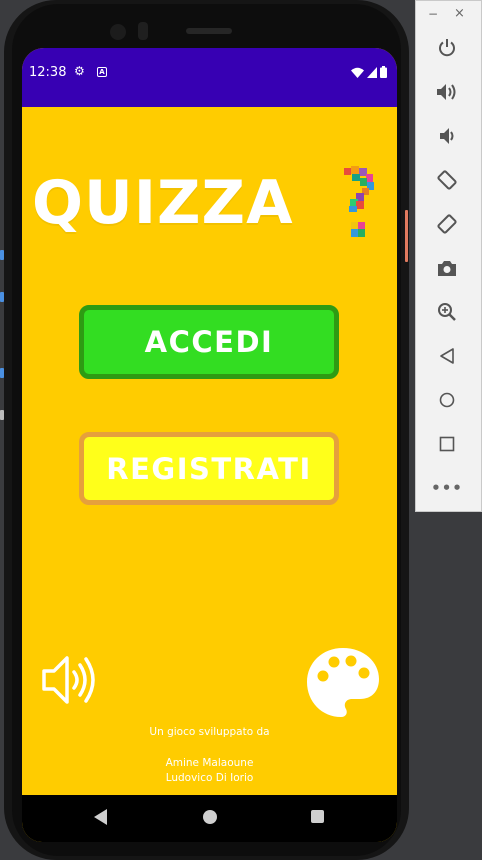  I want to click on palette-icon, so click(343, 682).